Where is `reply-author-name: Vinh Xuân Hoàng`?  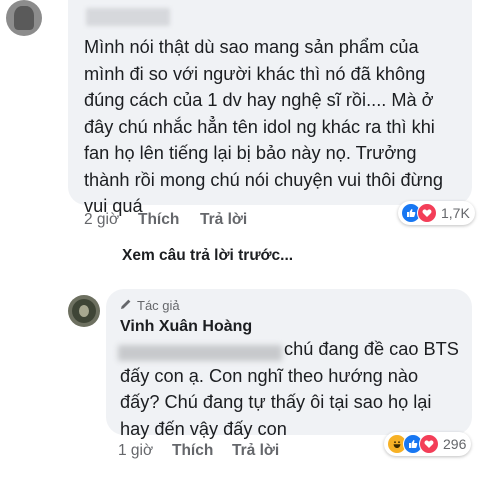 reply-author-name: Vinh Xuân Hoàng is located at coordinates (186, 327).